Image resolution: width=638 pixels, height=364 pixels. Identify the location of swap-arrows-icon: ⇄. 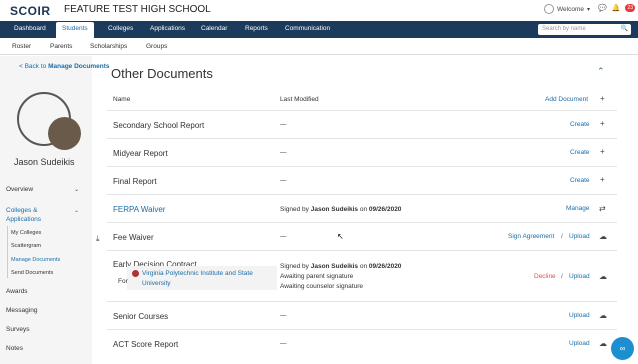
(602, 208).